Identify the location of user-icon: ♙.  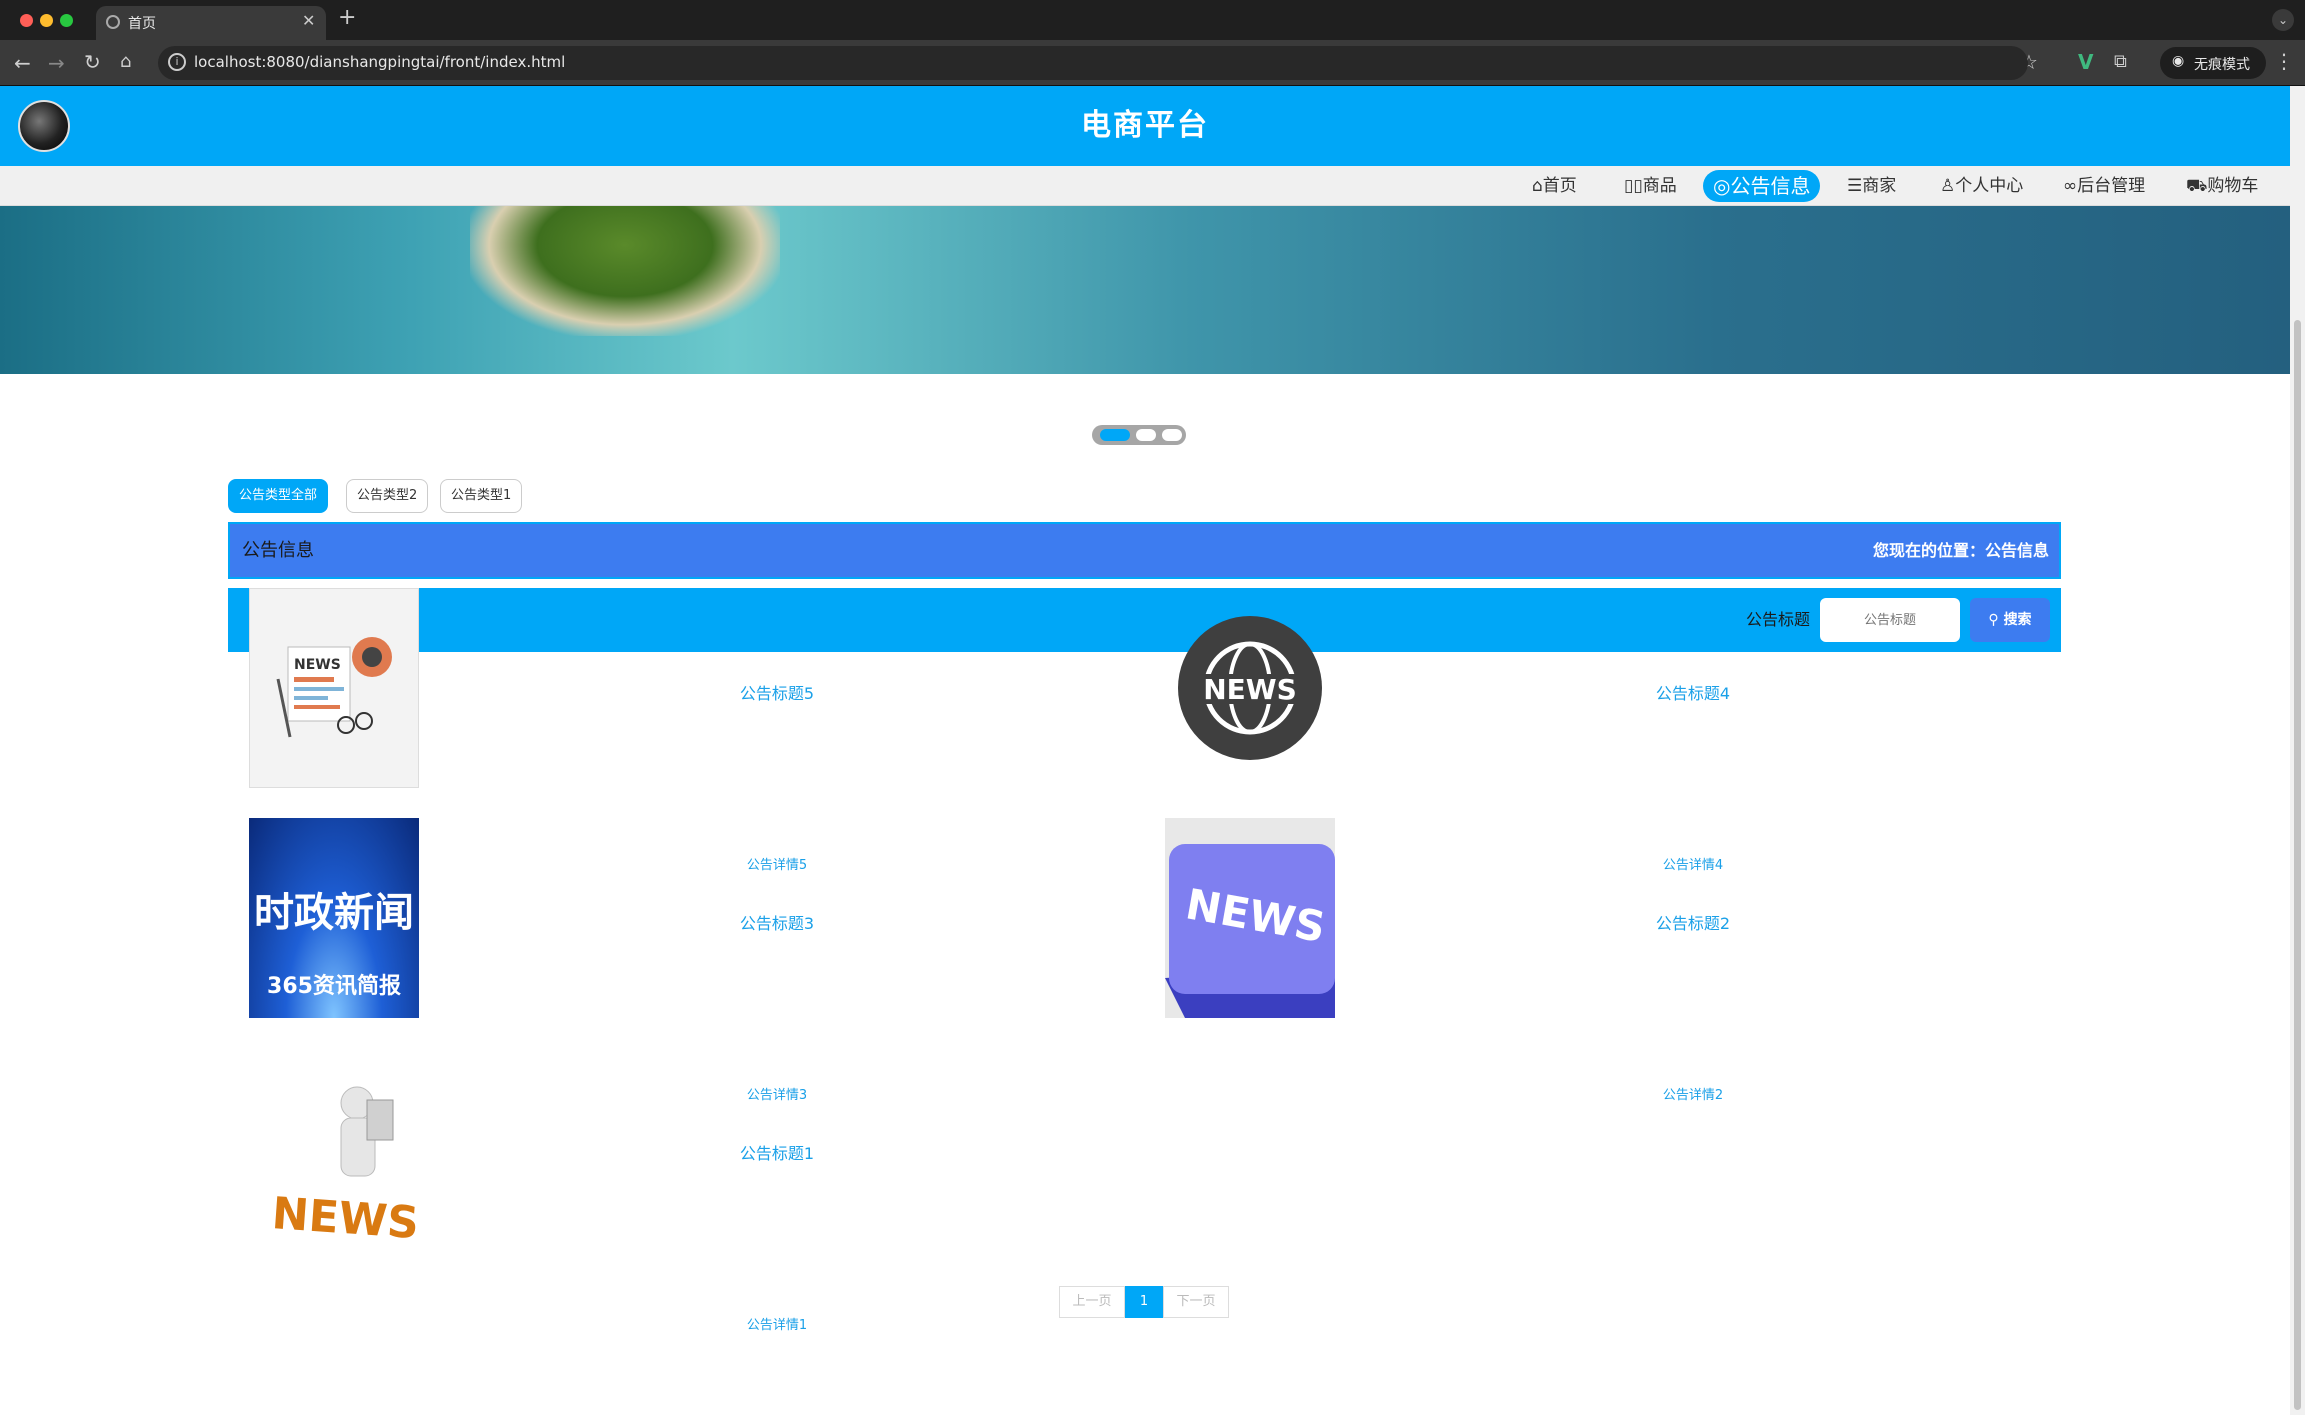
(1948, 186).